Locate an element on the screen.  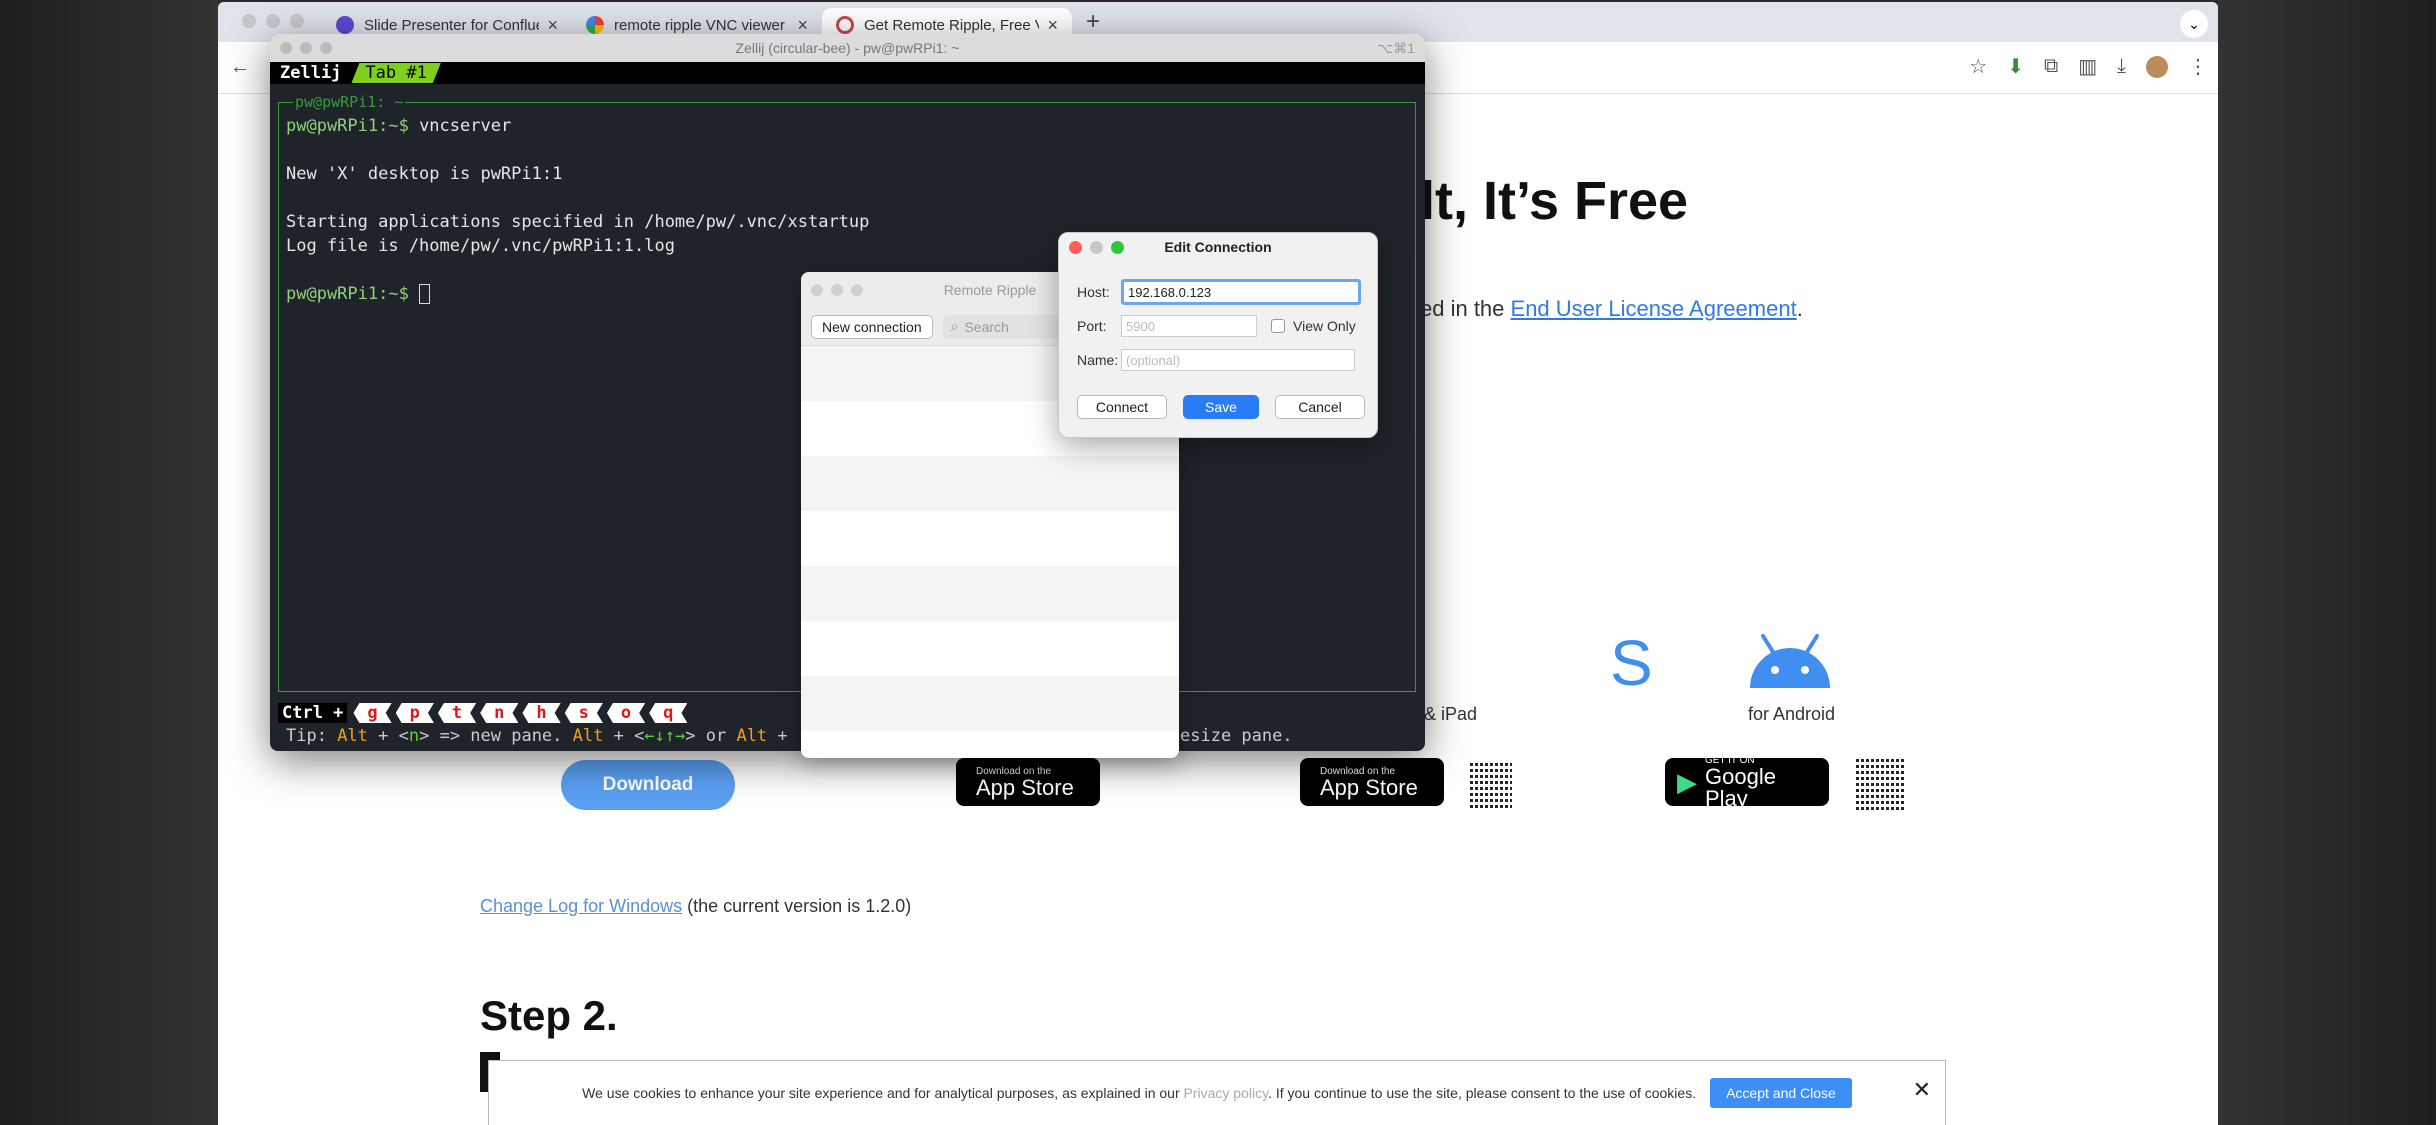
key-p: p is located at coordinates (415, 713).